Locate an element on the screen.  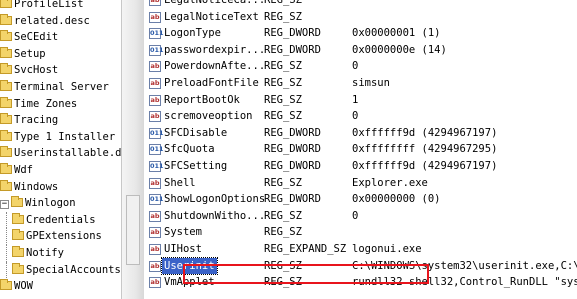
value-row: ab PowerdownAfte... REG_SZ 0 is located at coordinates (360, 66).